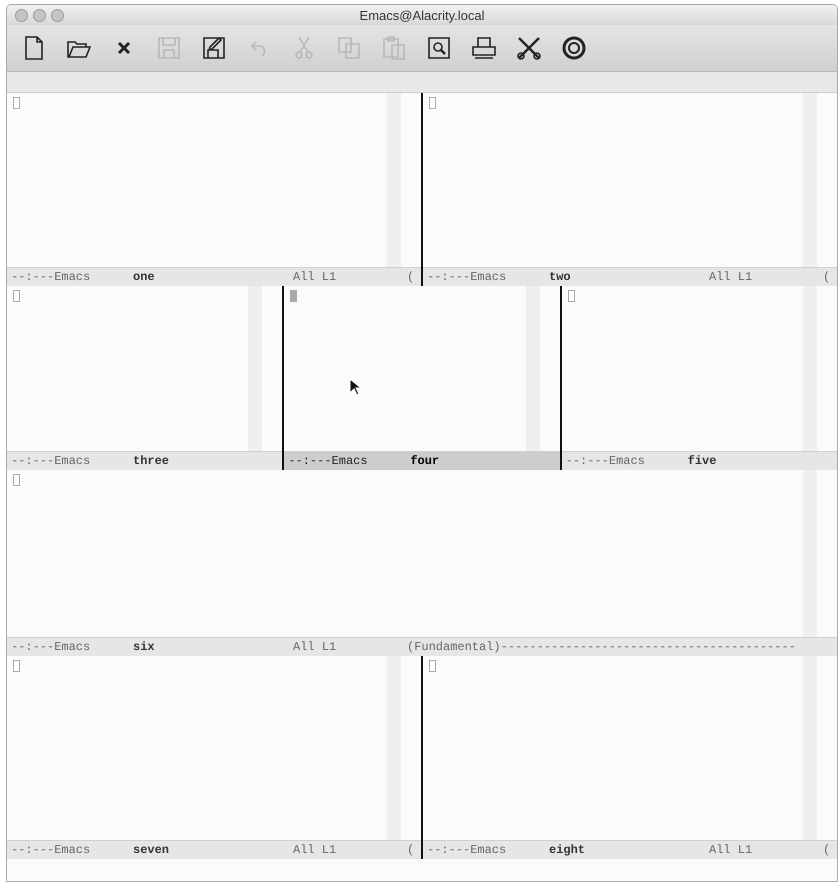 The width and height of the screenshot is (838, 885). I want to click on buffer-name: six, so click(144, 647).